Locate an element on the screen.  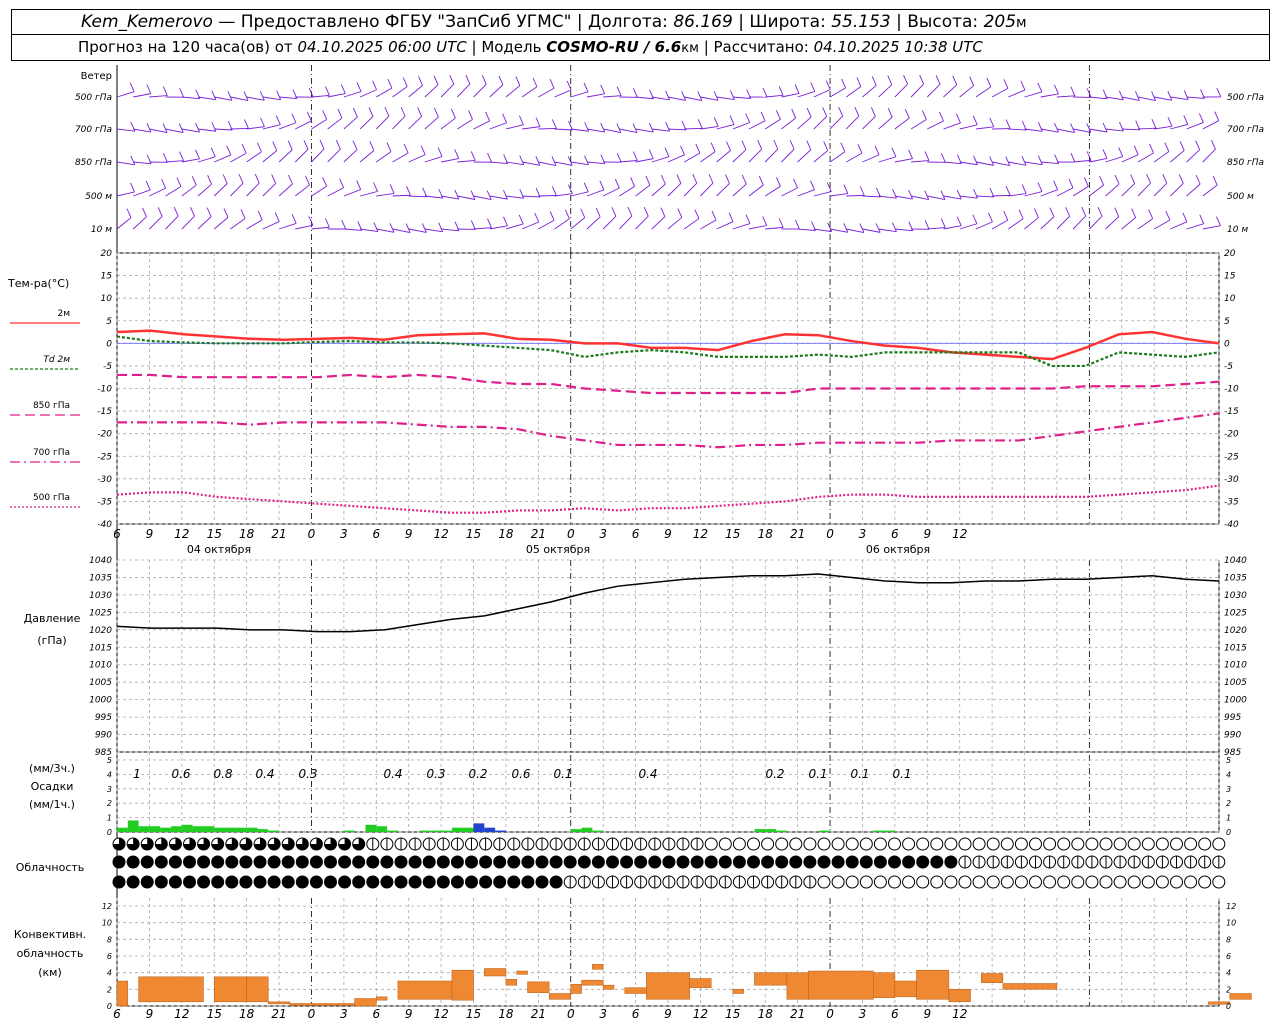
temp-ytick: -35 is located at coordinates (104, 502).